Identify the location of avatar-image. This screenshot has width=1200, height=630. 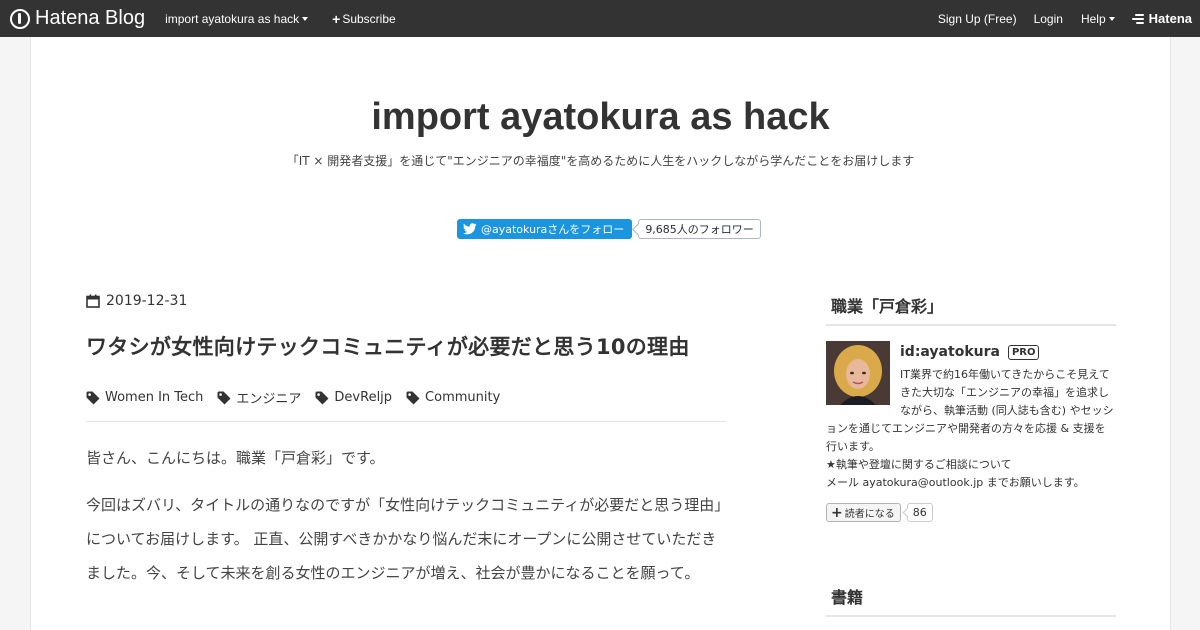
(858, 373).